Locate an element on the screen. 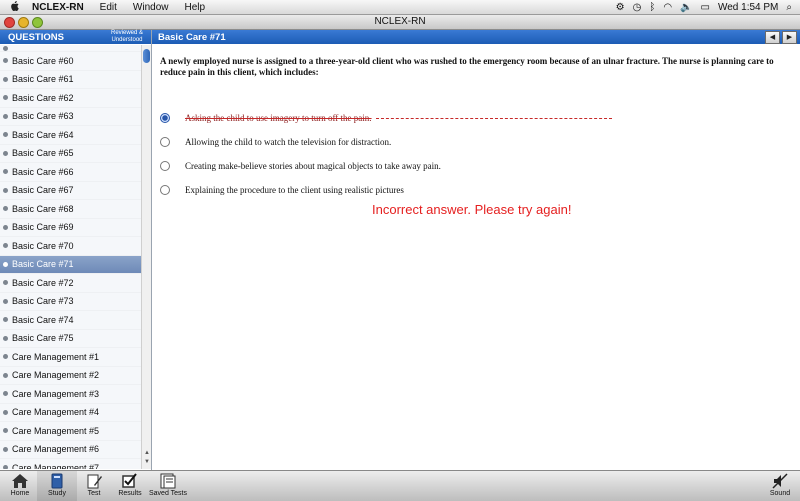  results-button: Results is located at coordinates (130, 486).